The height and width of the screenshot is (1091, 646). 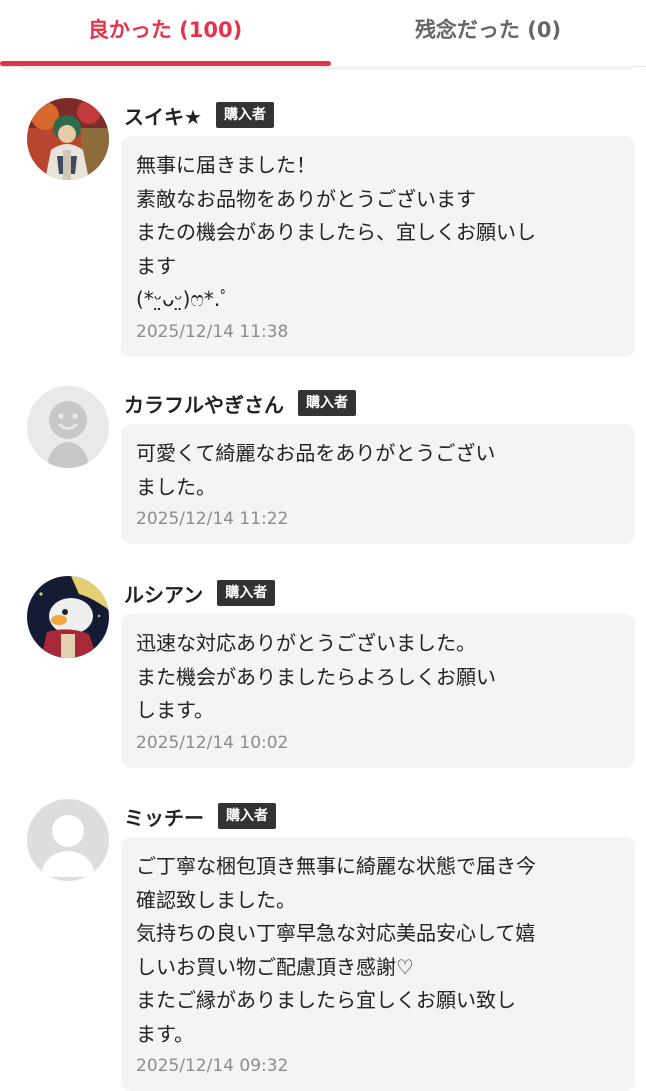 I want to click on user-name: ルシアン, so click(x=163, y=593).